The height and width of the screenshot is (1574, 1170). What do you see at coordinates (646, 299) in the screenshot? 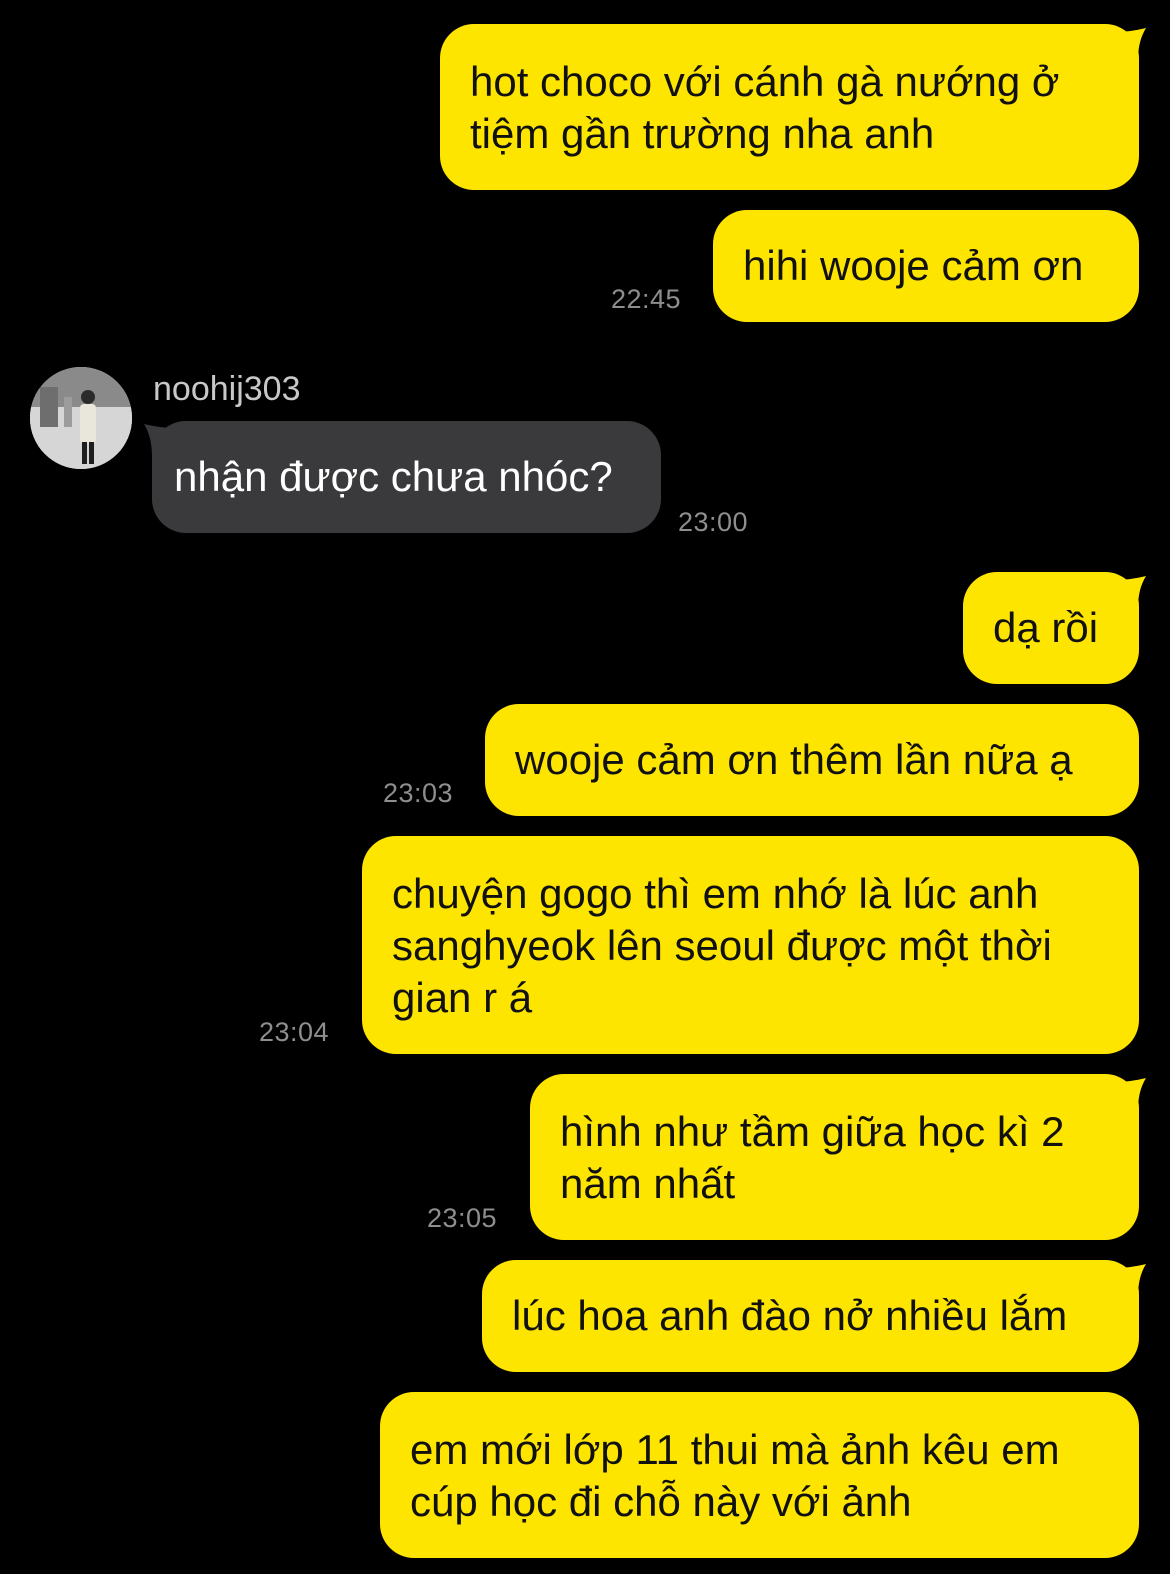
I see `message-timestamp: 22:45` at bounding box center [646, 299].